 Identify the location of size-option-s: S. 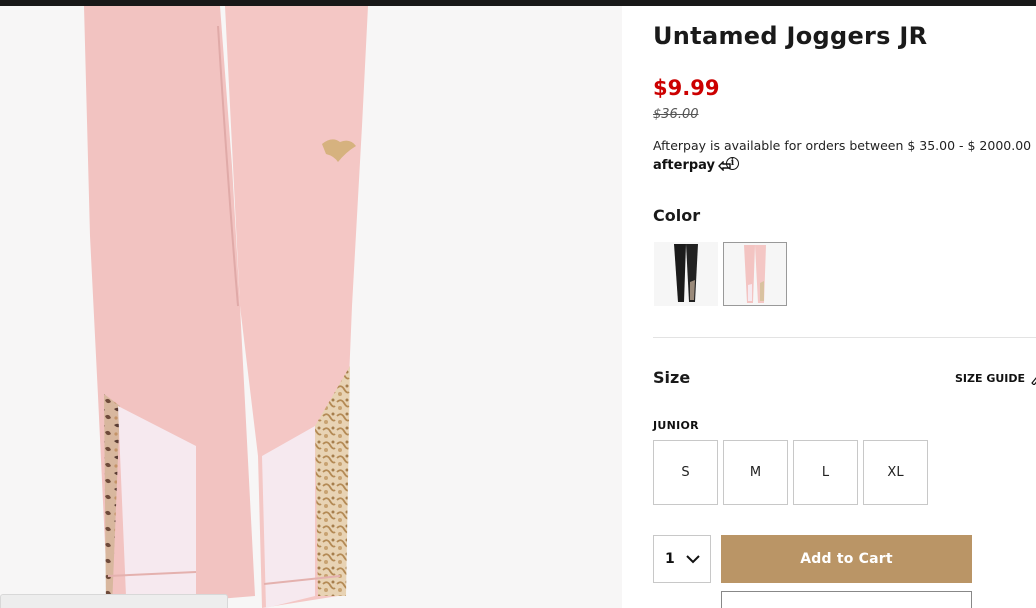
(685, 472).